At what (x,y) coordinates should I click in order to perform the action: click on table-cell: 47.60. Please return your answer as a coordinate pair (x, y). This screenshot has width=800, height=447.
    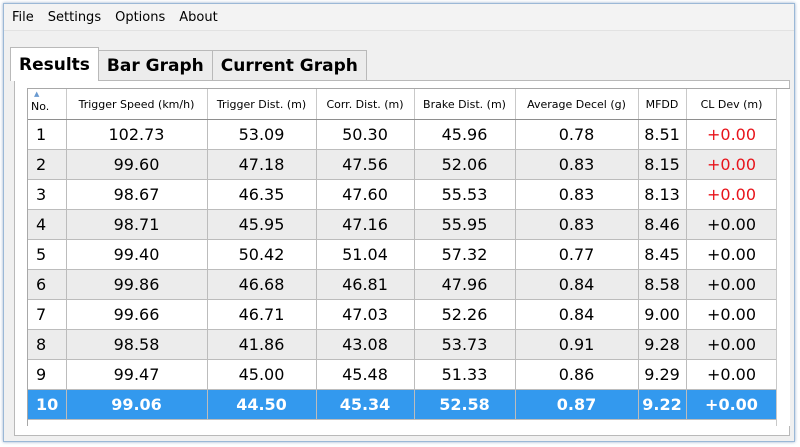
    Looking at the image, I should click on (365, 194).